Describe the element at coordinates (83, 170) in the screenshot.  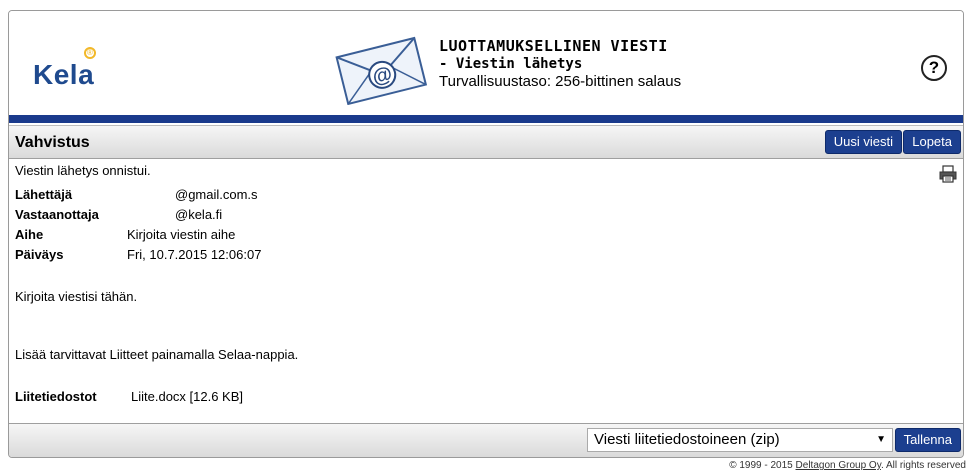
I see `status-message: Viestin lähetys onnistui.` at that location.